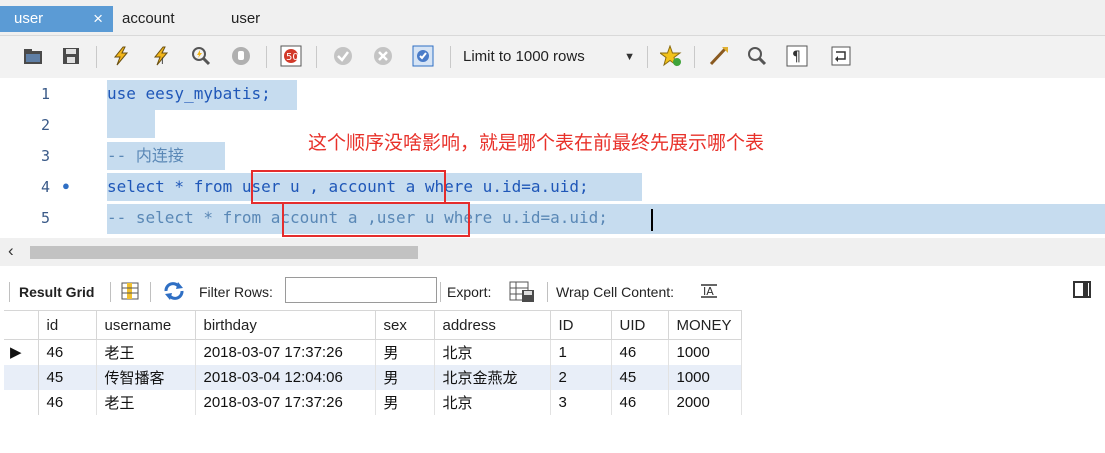 This screenshot has width=1105, height=453. What do you see at coordinates (67, 325) in the screenshot?
I see `column-header: id` at bounding box center [67, 325].